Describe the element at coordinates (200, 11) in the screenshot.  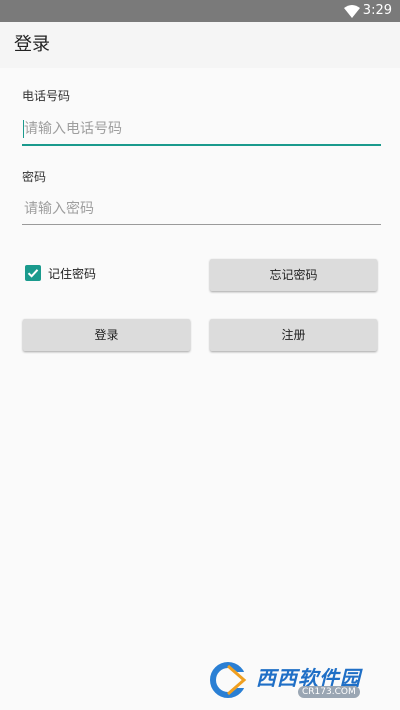
I see `status-bar: 3:29` at that location.